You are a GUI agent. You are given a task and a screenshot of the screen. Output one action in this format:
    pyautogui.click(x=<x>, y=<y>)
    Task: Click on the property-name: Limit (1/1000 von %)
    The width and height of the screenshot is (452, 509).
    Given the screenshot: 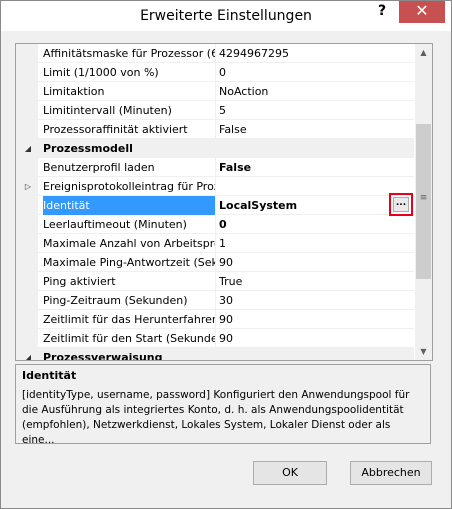 What is the action you would take?
    pyautogui.click(x=129, y=72)
    